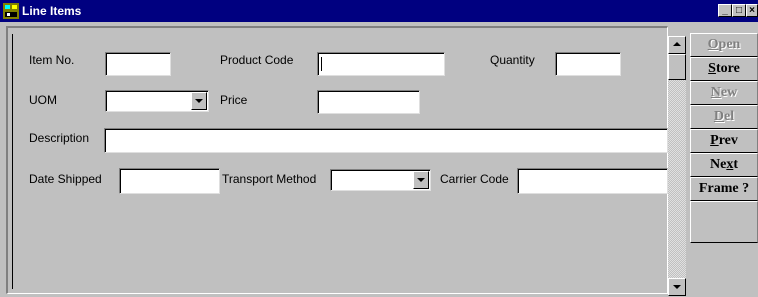  I want to click on quantity-field, so click(588, 64).